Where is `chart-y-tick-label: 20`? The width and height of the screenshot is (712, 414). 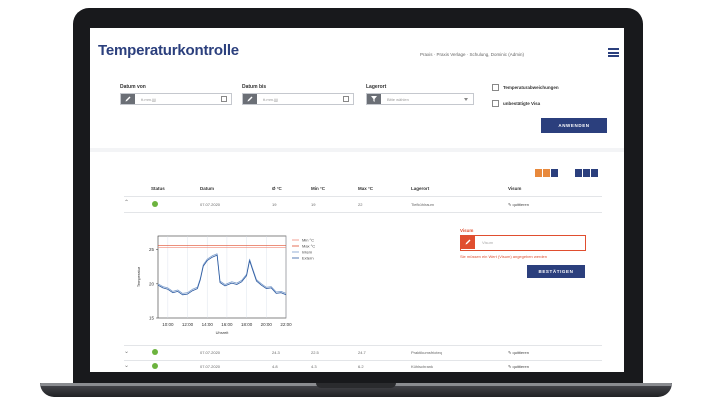
chart-y-tick-label: 20 is located at coordinates (152, 283).